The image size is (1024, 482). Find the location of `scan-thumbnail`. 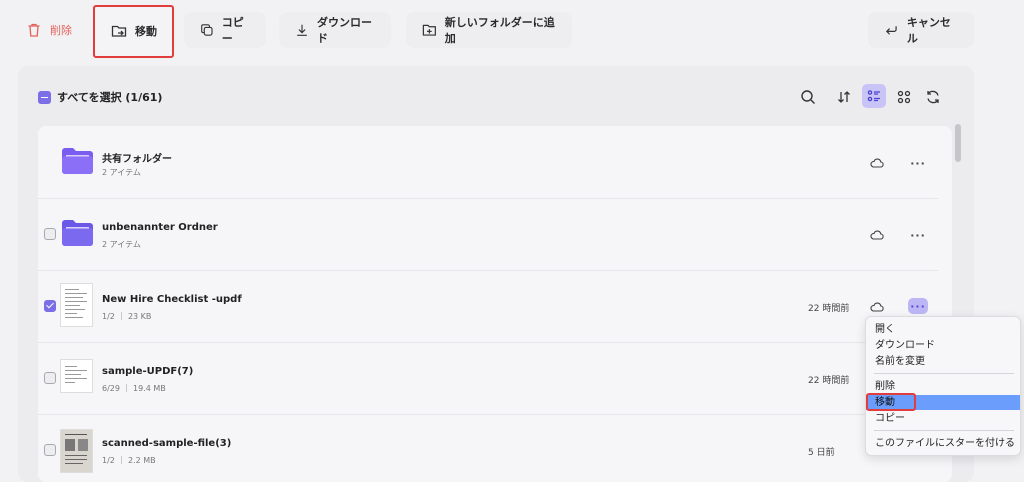

scan-thumbnail is located at coordinates (76, 451).